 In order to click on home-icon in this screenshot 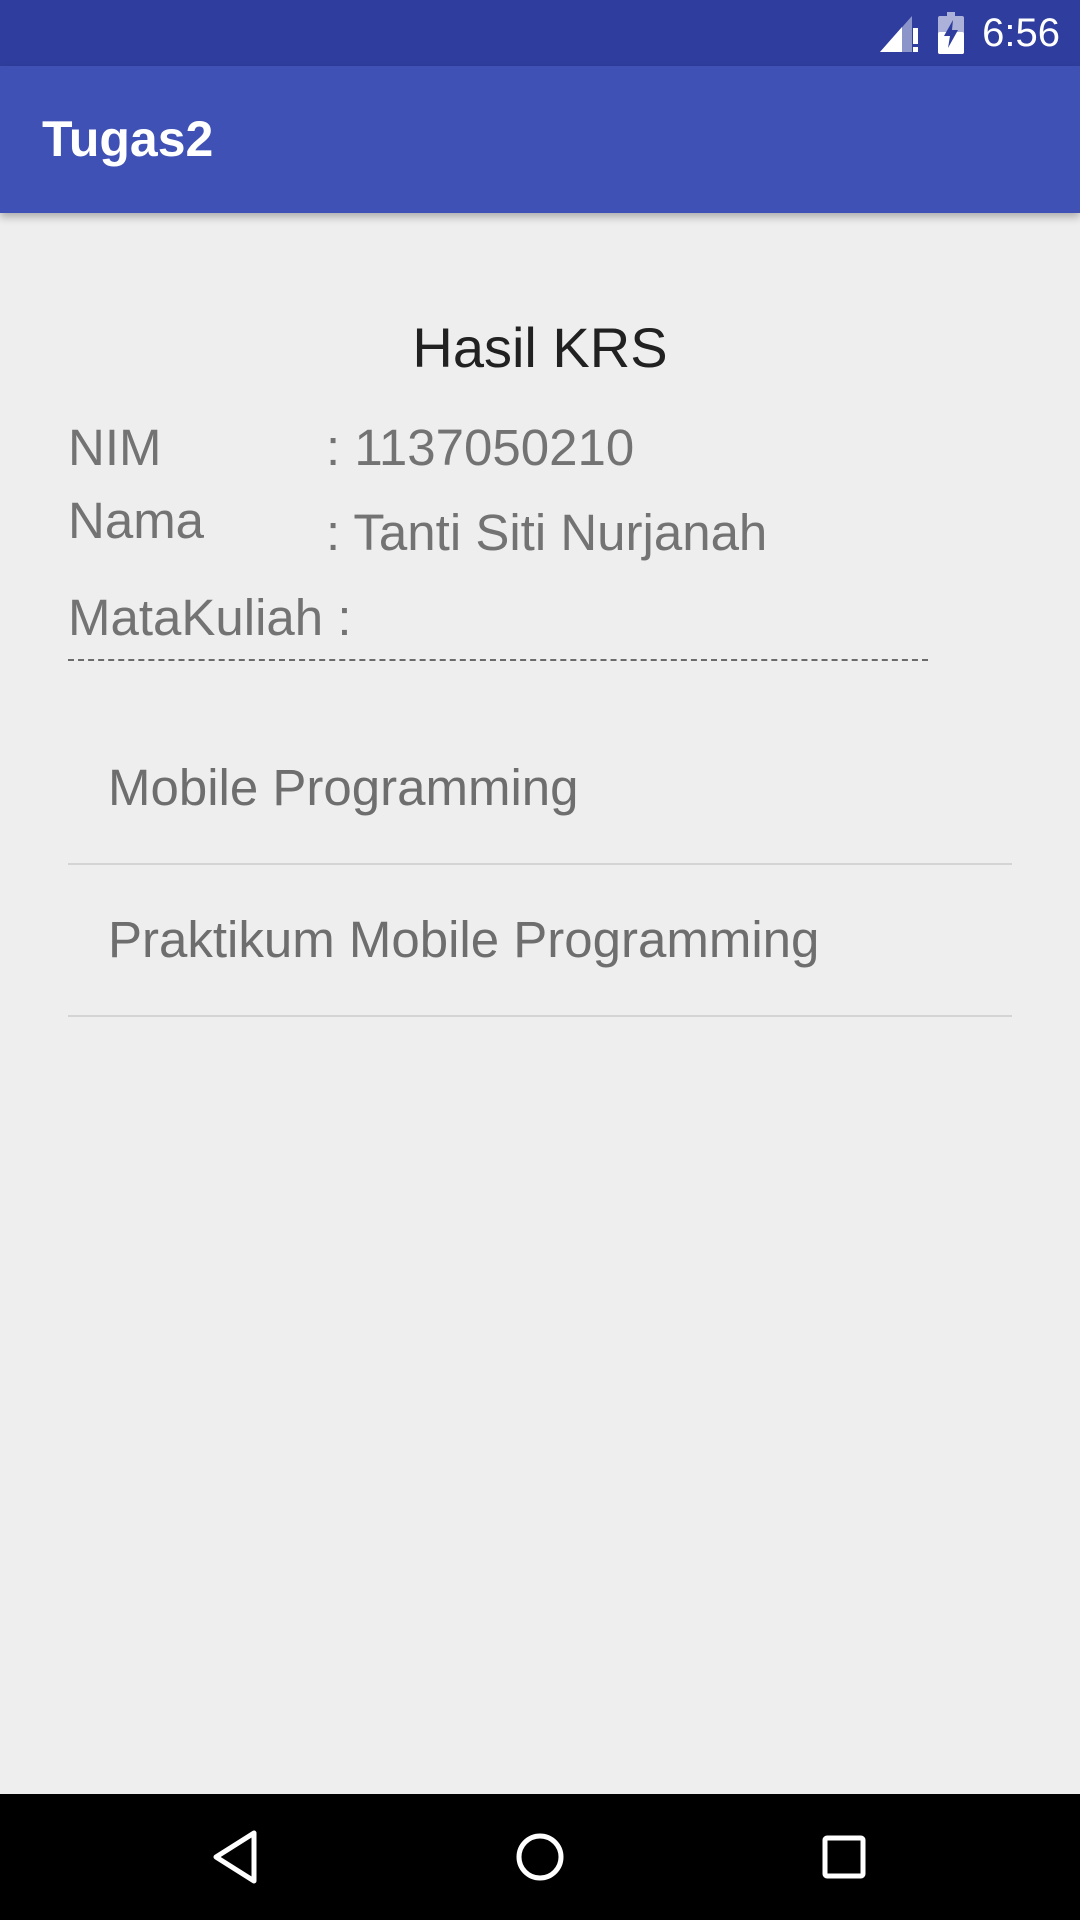, I will do `click(540, 1857)`.